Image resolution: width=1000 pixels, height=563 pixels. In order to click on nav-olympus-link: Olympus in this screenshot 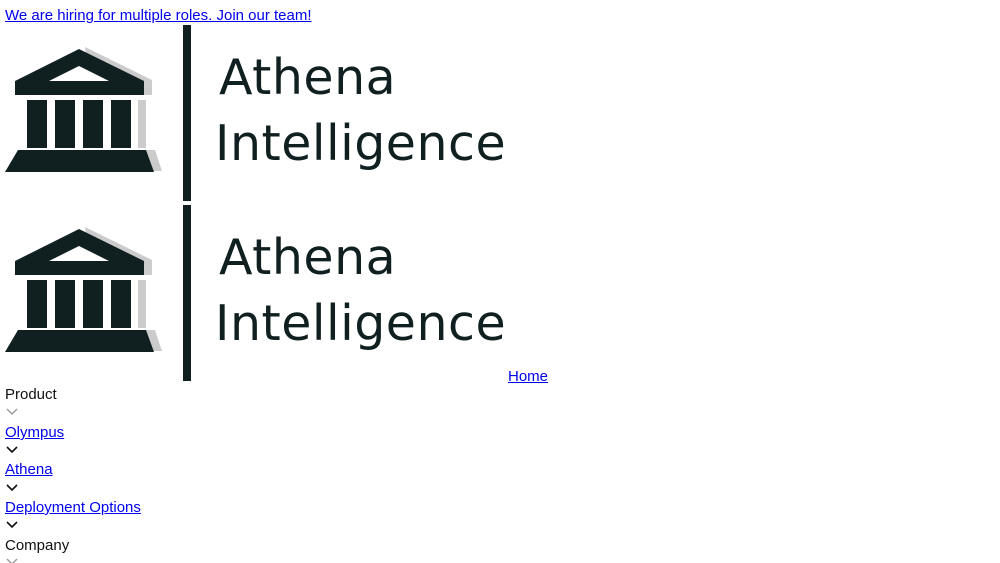, I will do `click(34, 433)`.